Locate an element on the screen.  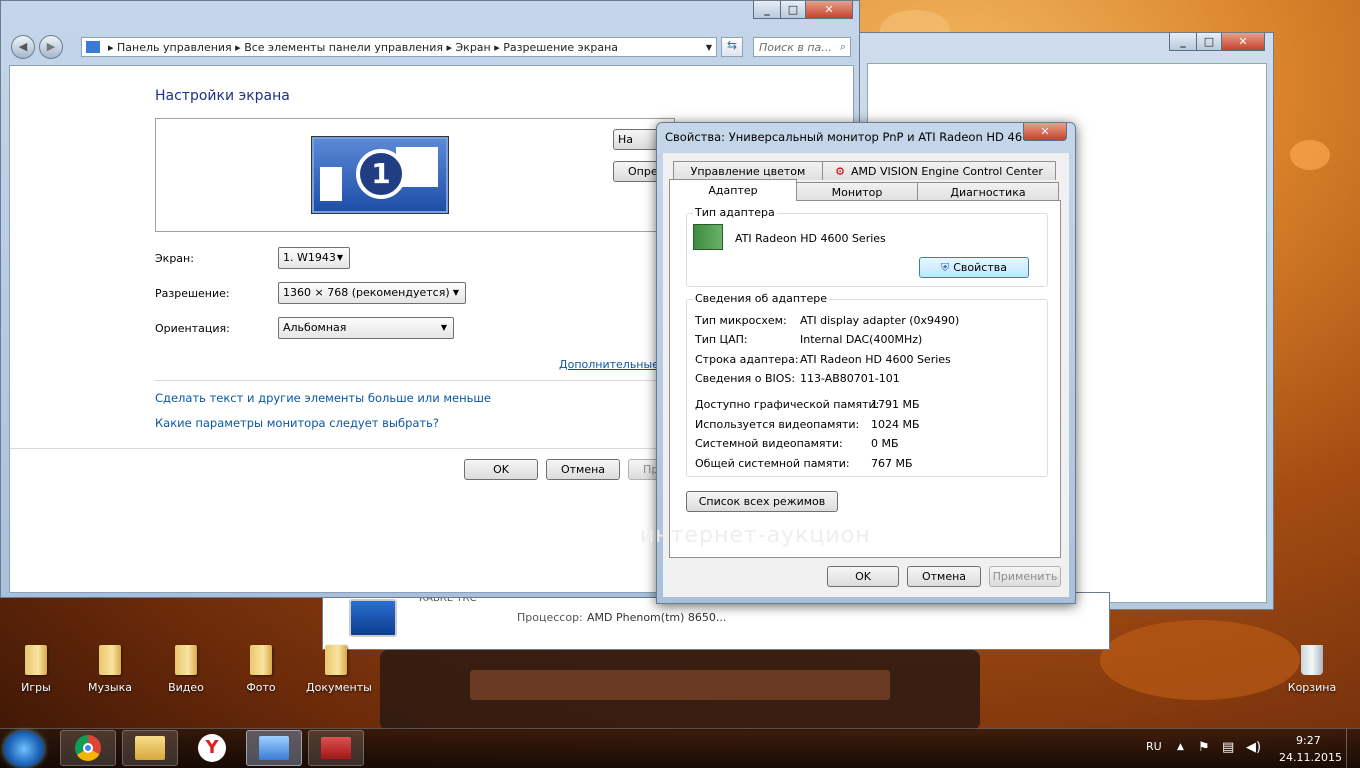
breadcrumb-item: Разрешение экрана is located at coordinates (560, 47).